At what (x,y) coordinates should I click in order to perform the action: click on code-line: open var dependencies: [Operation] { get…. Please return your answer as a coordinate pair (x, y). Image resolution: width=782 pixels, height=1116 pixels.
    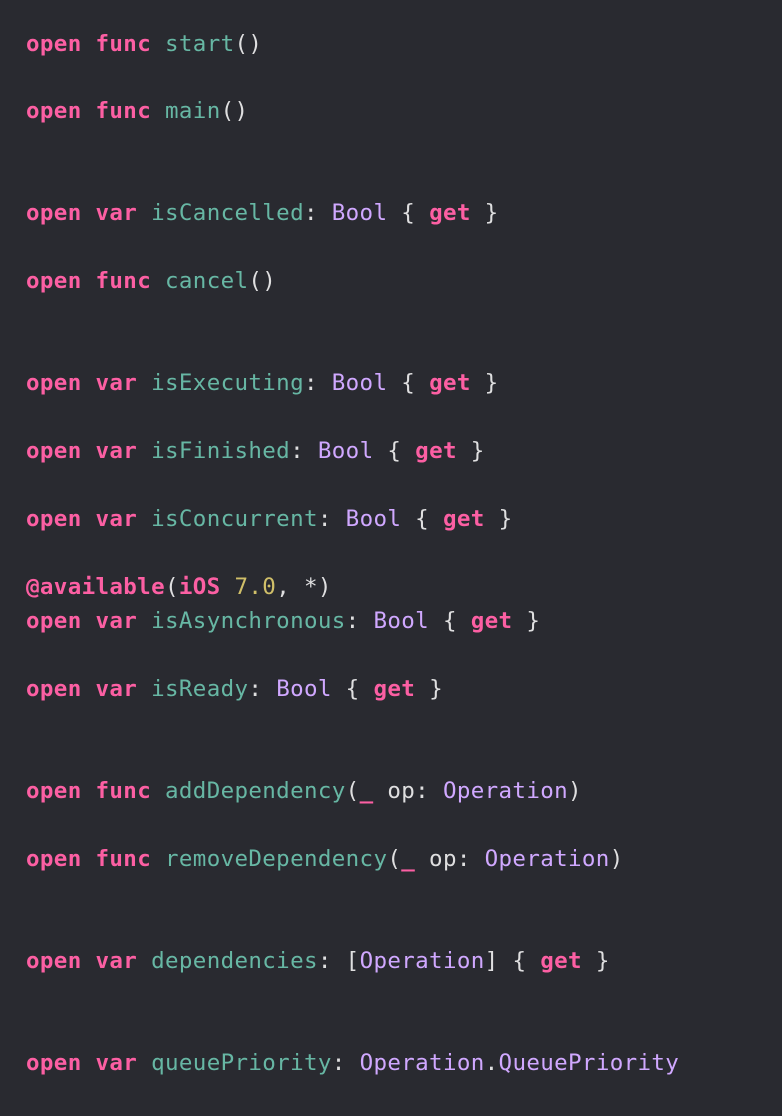
    Looking at the image, I should click on (318, 961).